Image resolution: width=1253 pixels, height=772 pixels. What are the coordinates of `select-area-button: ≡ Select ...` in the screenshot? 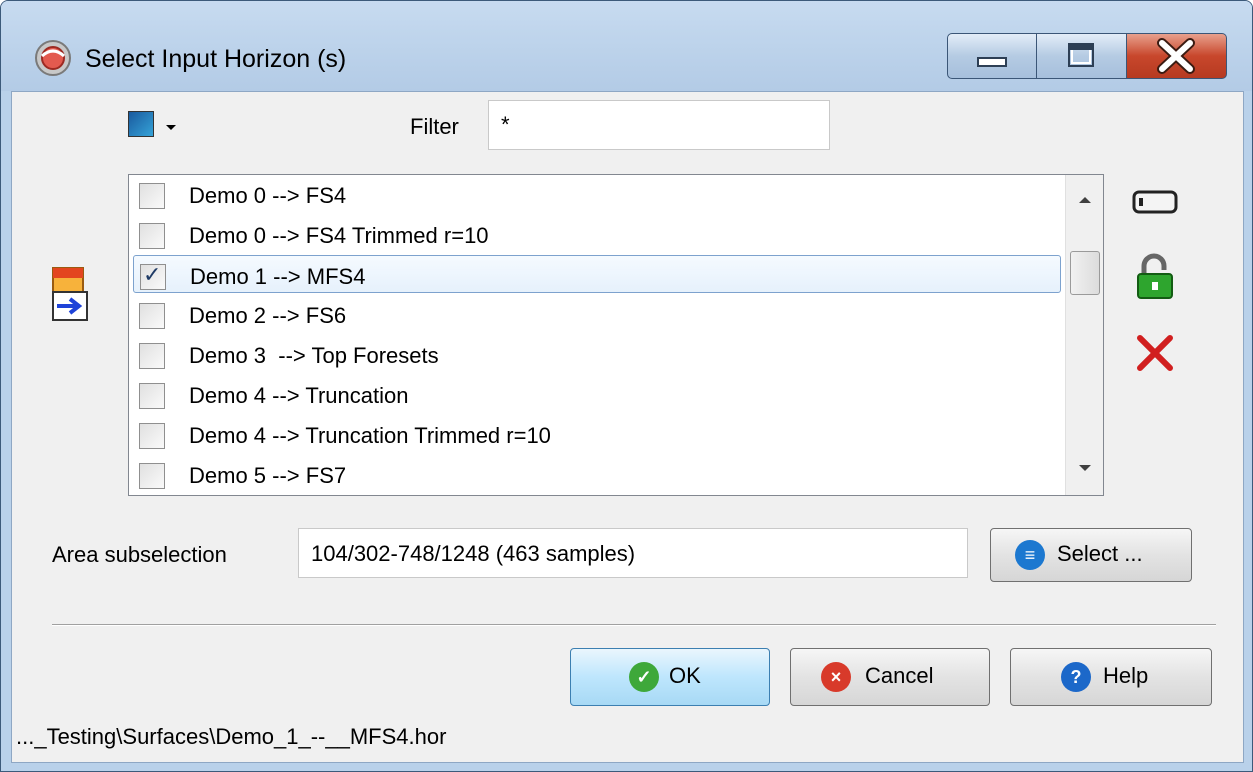 It's located at (1091, 555).